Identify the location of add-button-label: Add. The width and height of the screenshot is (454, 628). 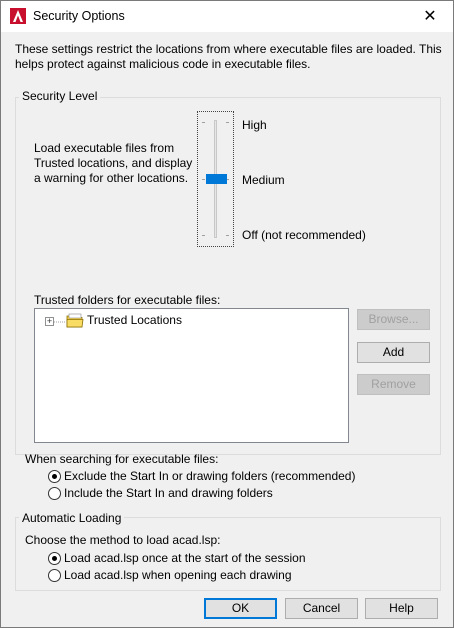
(393, 352).